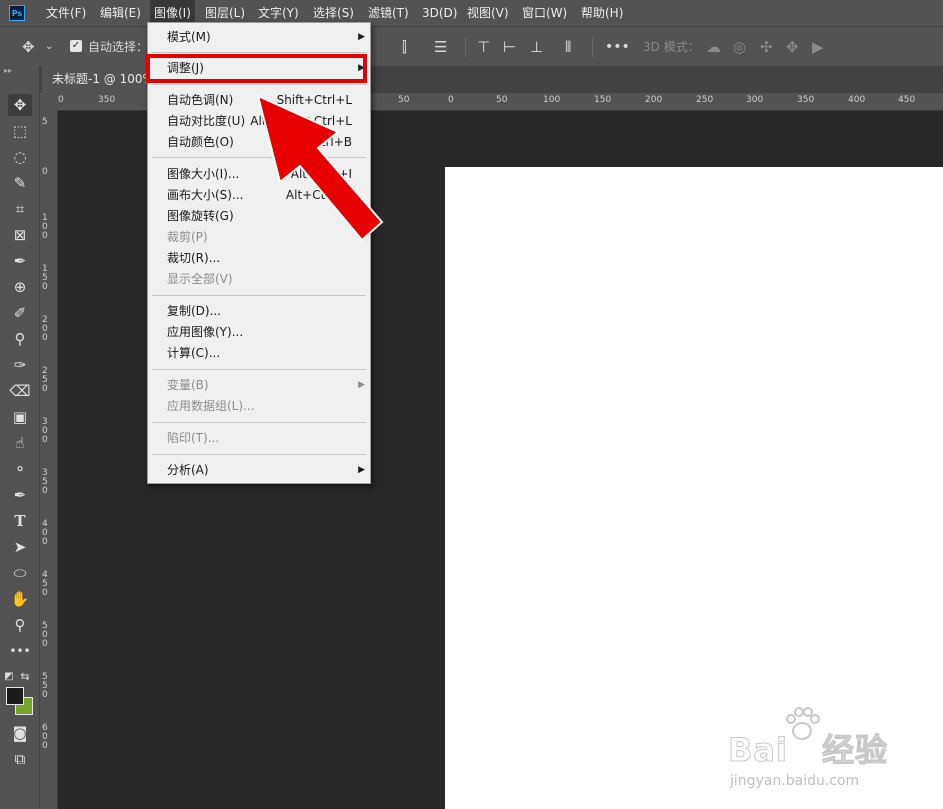 The image size is (943, 809). I want to click on panel-grip-icon: ▸▸, so click(8, 70).